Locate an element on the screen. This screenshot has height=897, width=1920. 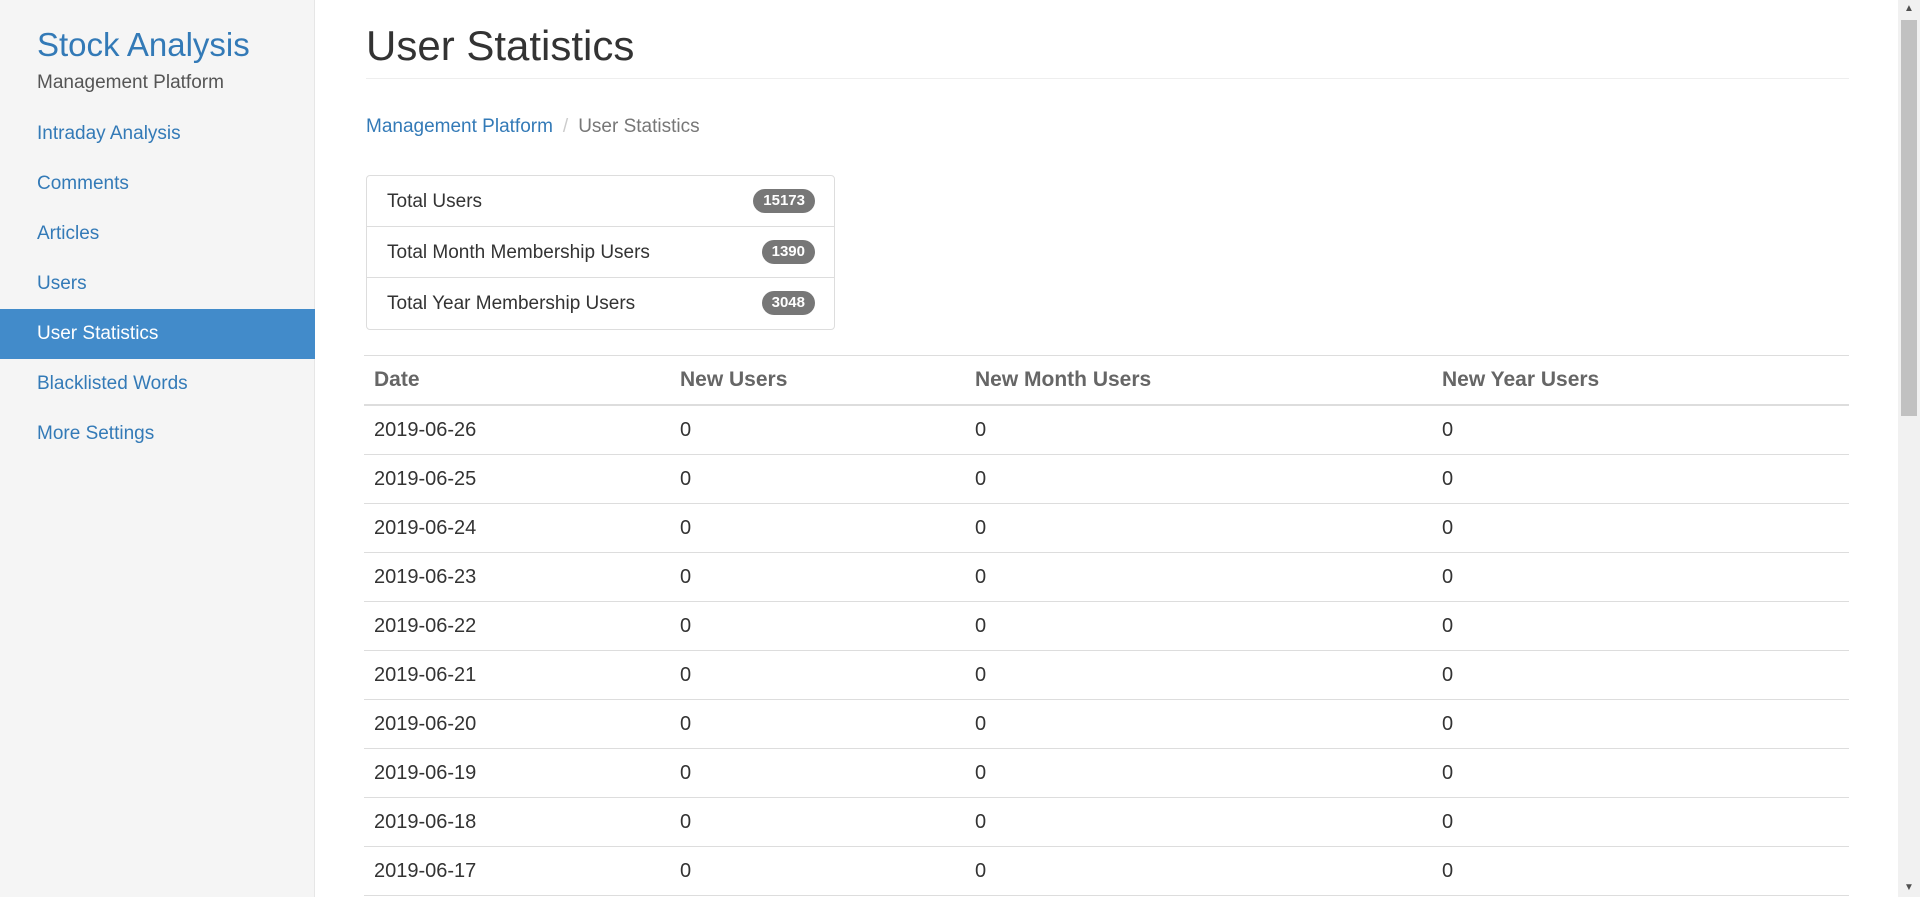
cell-date: 2019-06-23 is located at coordinates (517, 577).